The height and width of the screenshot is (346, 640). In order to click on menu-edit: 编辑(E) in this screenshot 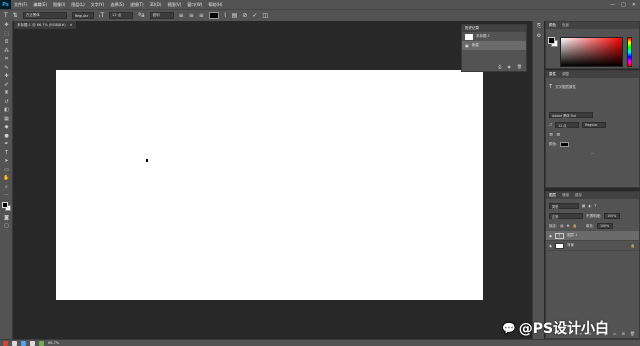, I will do `click(40, 5)`.